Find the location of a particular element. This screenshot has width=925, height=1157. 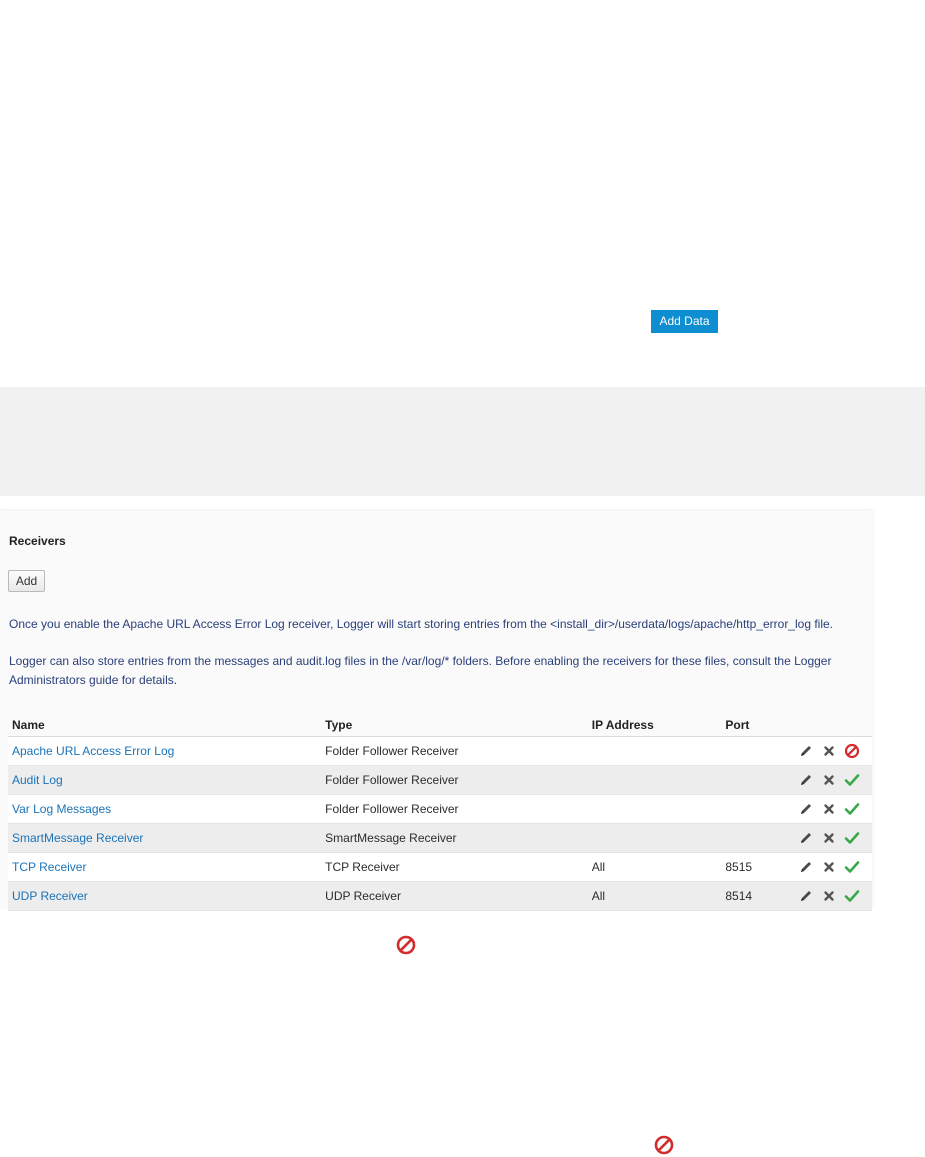

add-receiver-button: Add is located at coordinates (26, 581).